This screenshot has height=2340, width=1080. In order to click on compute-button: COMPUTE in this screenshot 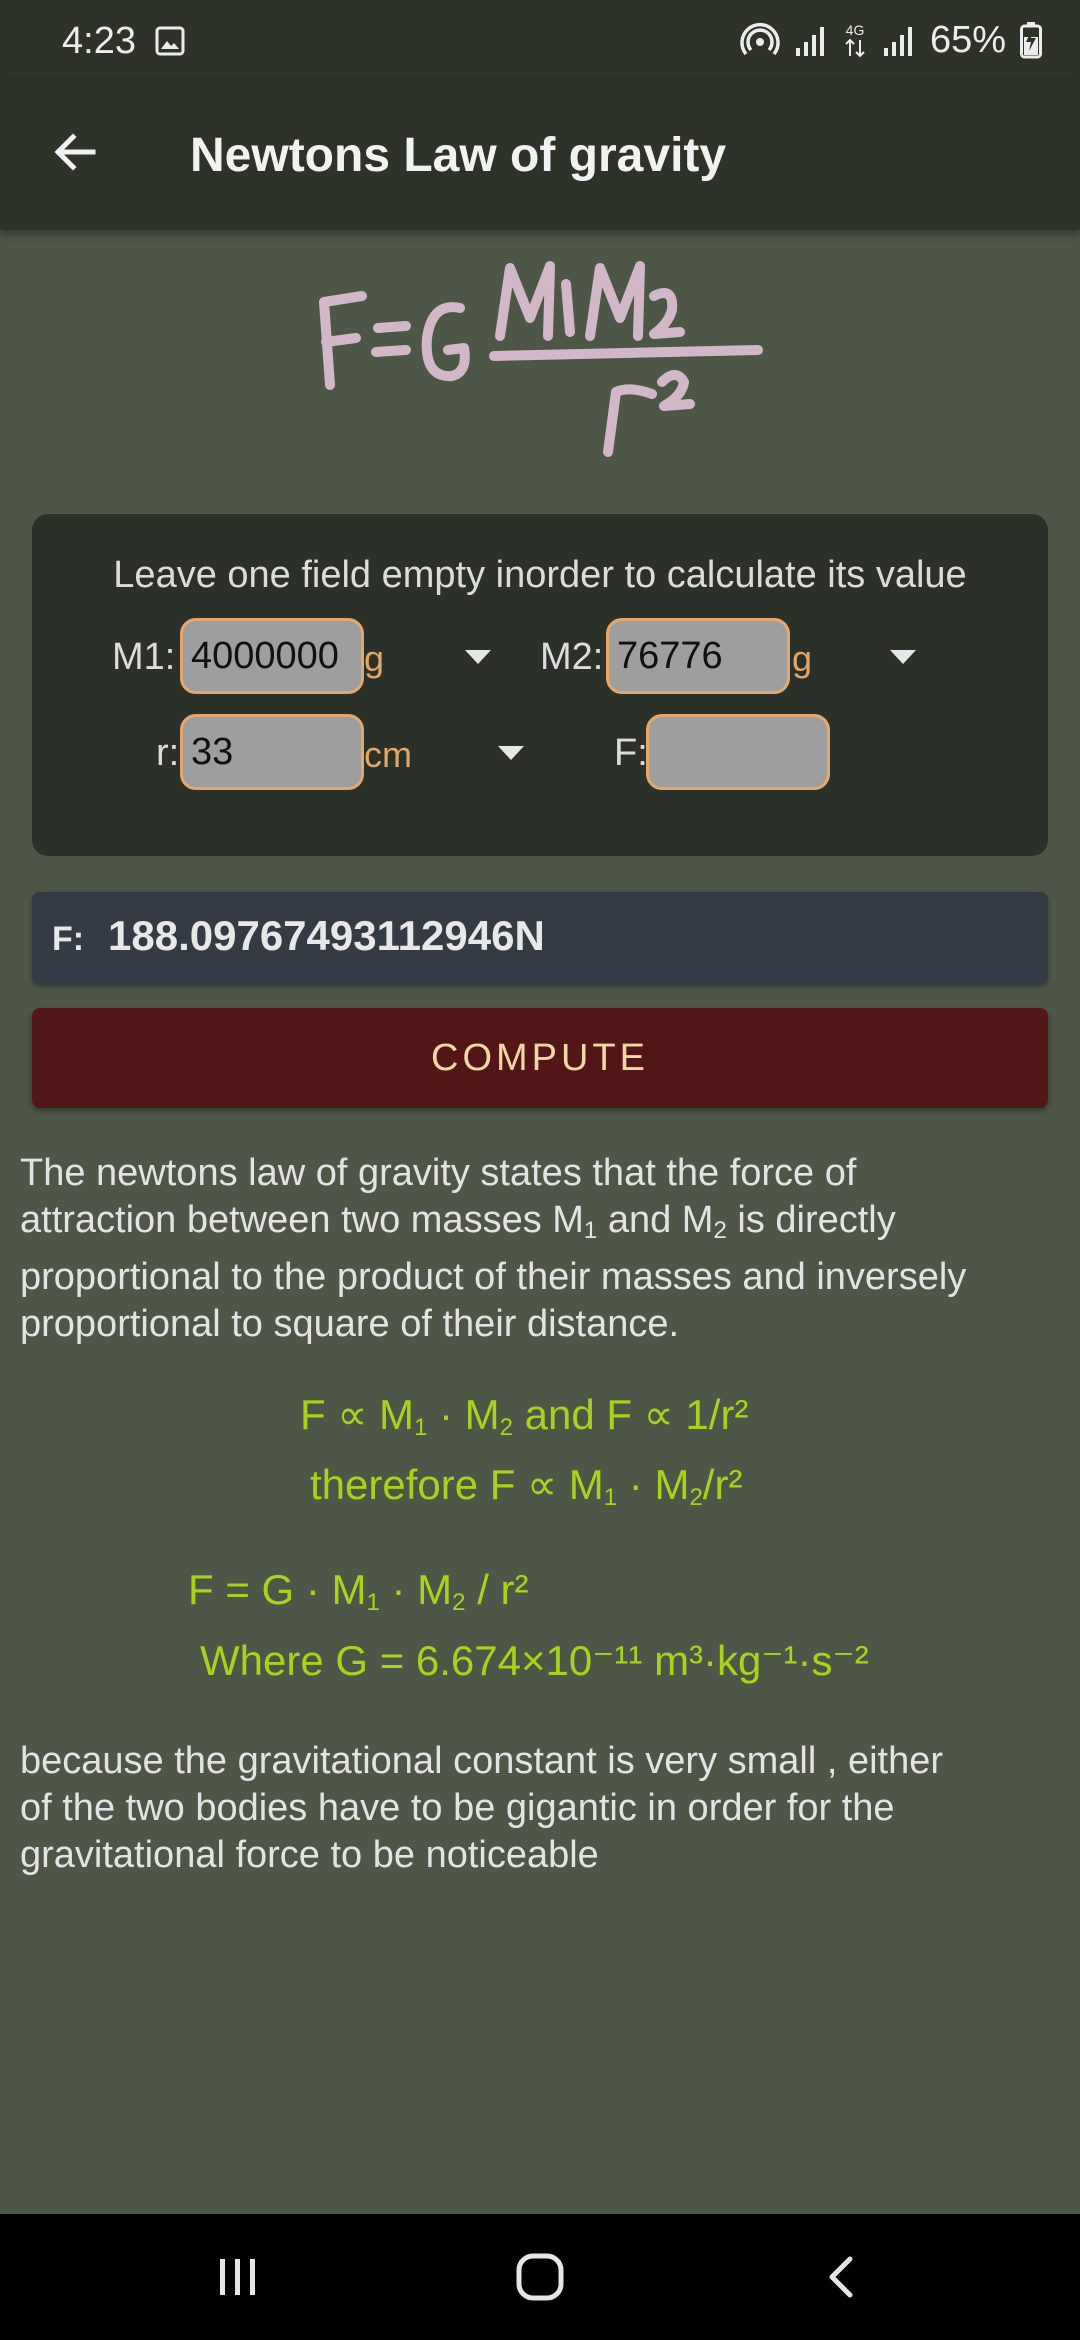, I will do `click(540, 1058)`.